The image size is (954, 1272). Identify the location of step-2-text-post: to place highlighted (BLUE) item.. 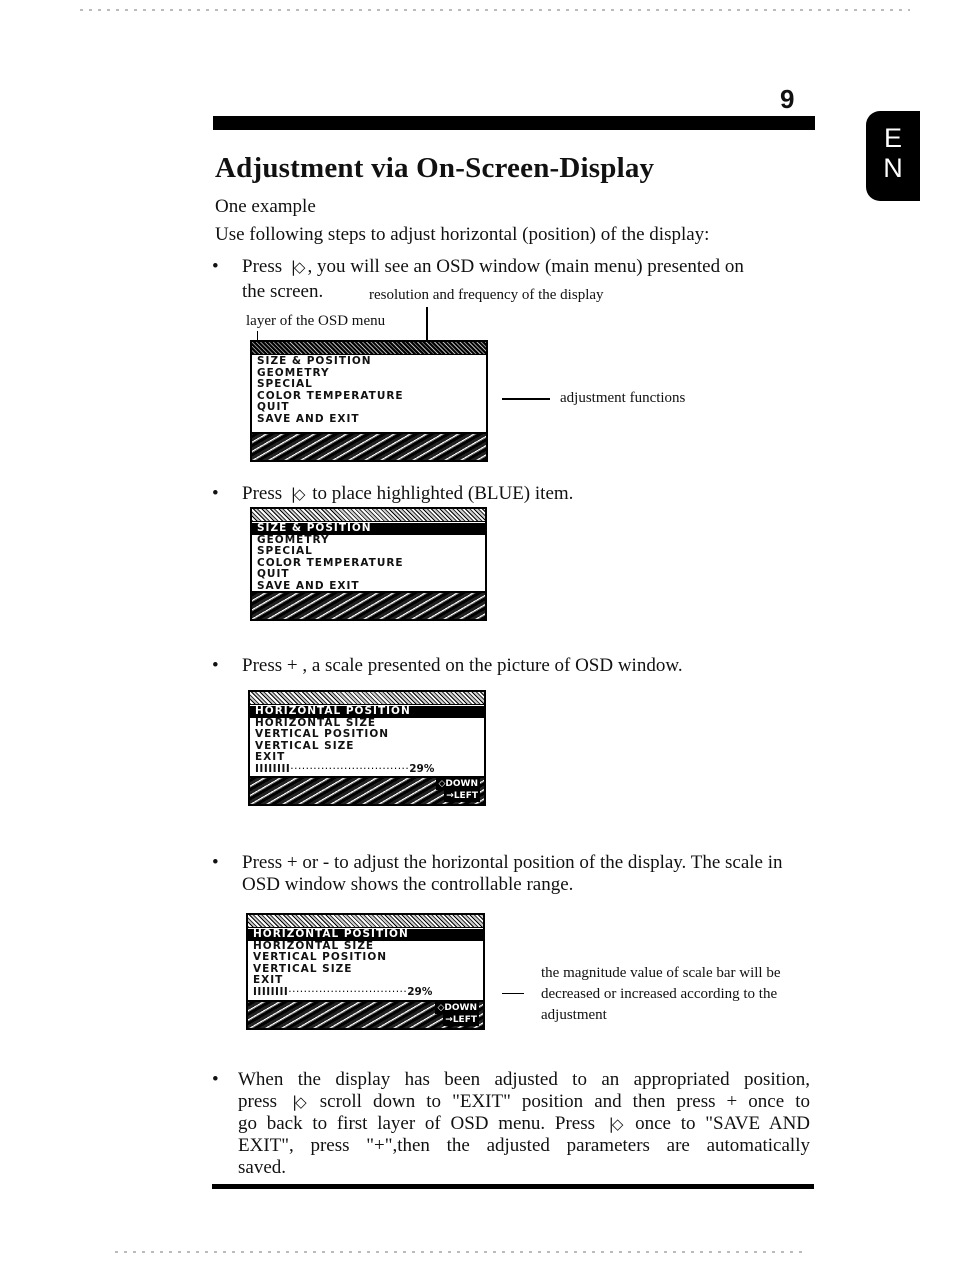
(443, 493).